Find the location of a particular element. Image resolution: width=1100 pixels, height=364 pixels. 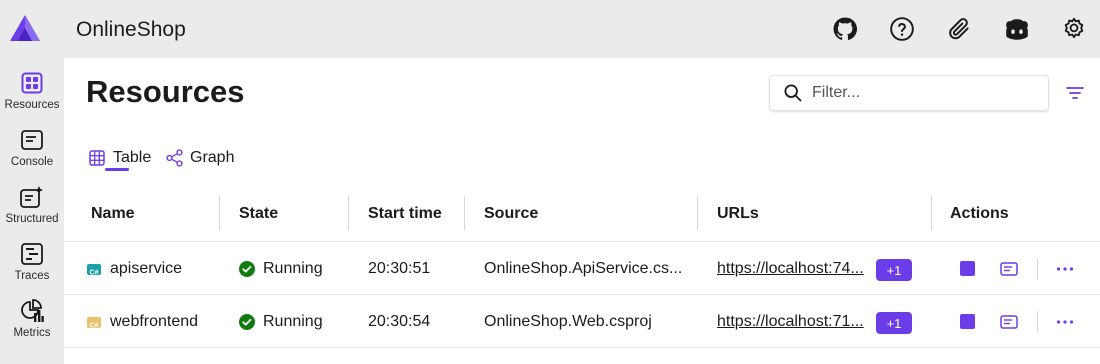

start-time: 20:30:54 is located at coordinates (399, 321).